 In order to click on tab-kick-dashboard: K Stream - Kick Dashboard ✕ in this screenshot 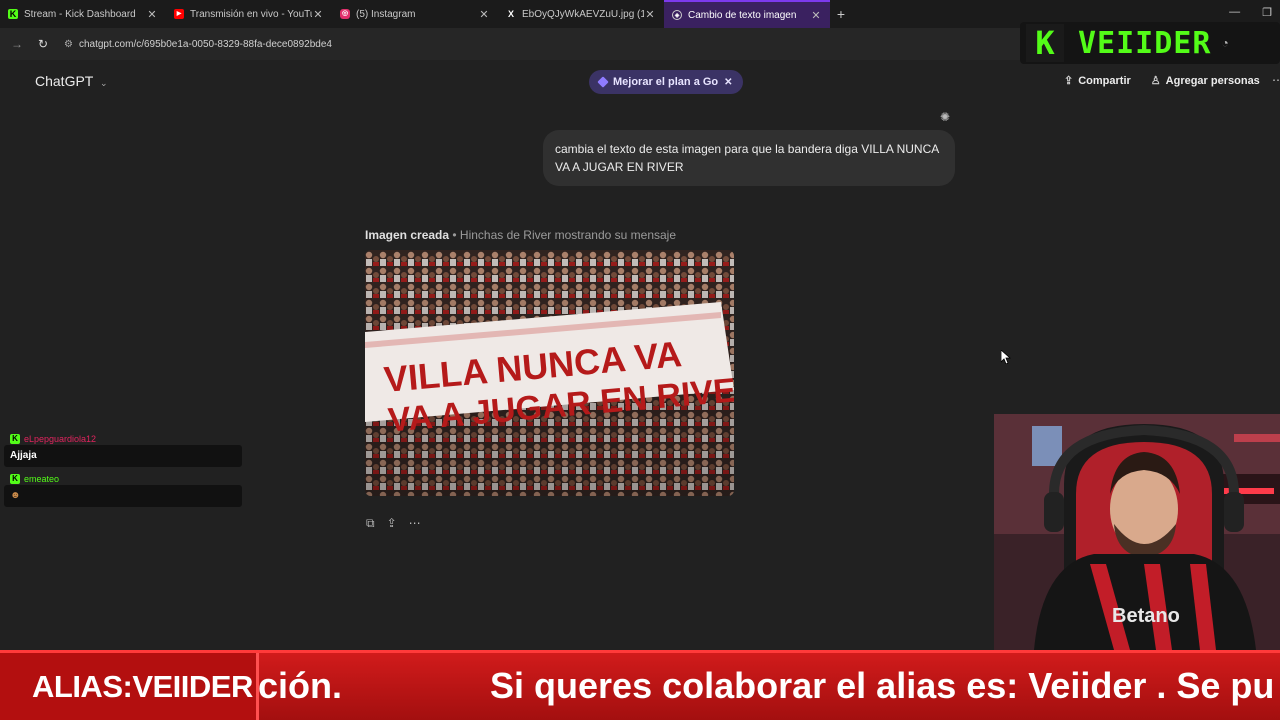, I will do `click(83, 14)`.